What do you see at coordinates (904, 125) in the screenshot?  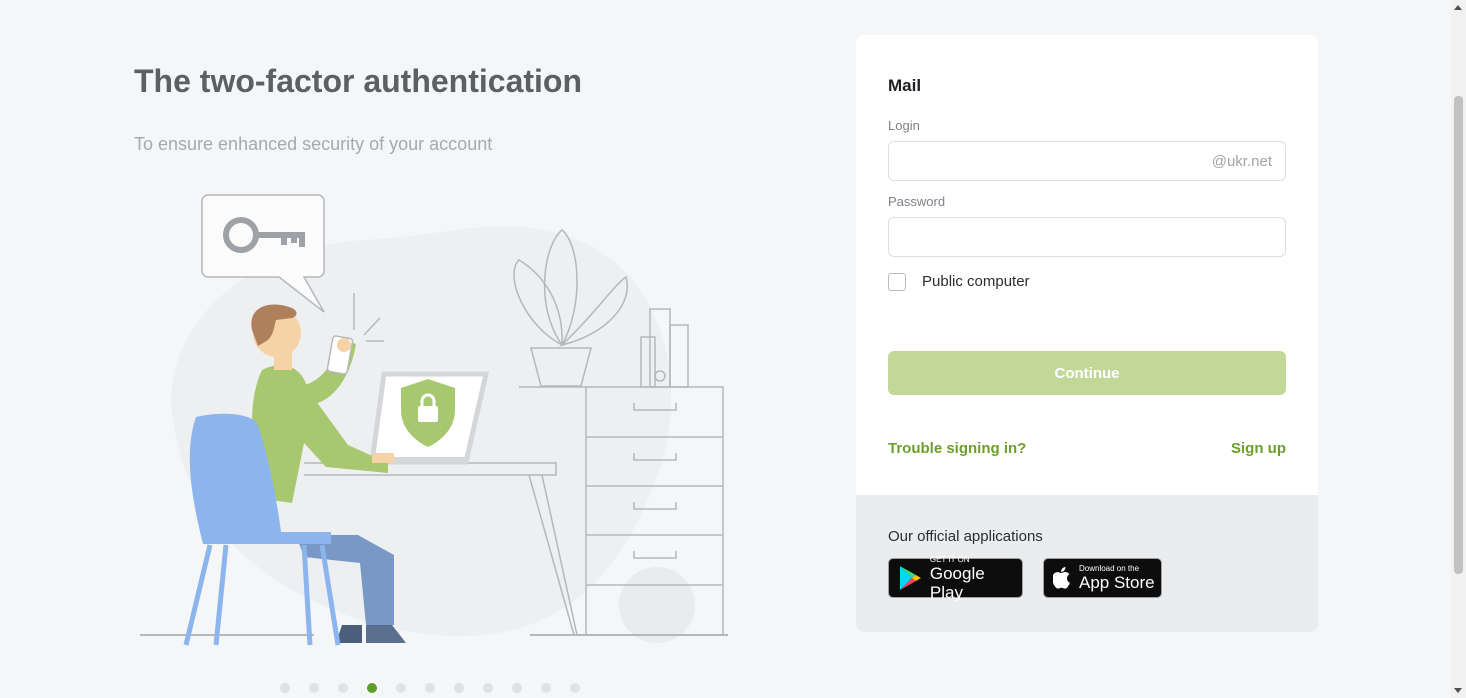 I see `login-label: Login` at bounding box center [904, 125].